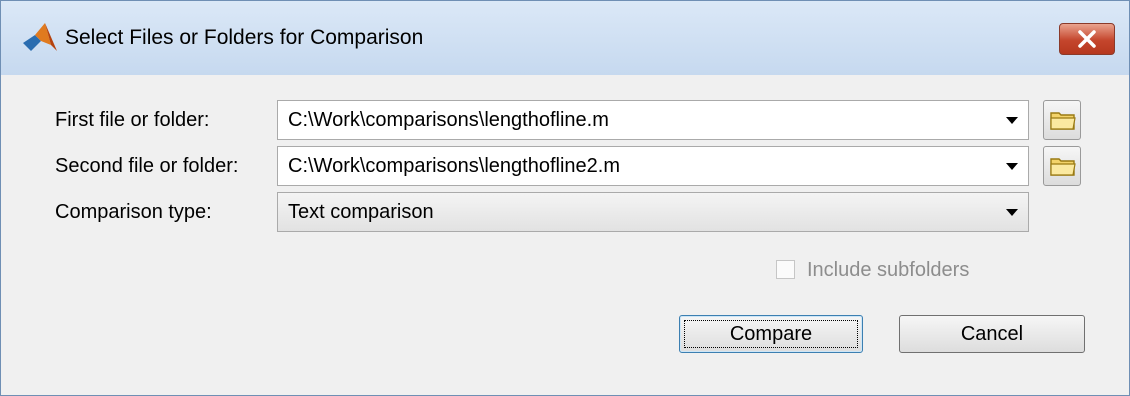 This screenshot has height=396, width=1130. Describe the element at coordinates (133, 212) in the screenshot. I see `comparison-type-label: Comparison type:` at that location.